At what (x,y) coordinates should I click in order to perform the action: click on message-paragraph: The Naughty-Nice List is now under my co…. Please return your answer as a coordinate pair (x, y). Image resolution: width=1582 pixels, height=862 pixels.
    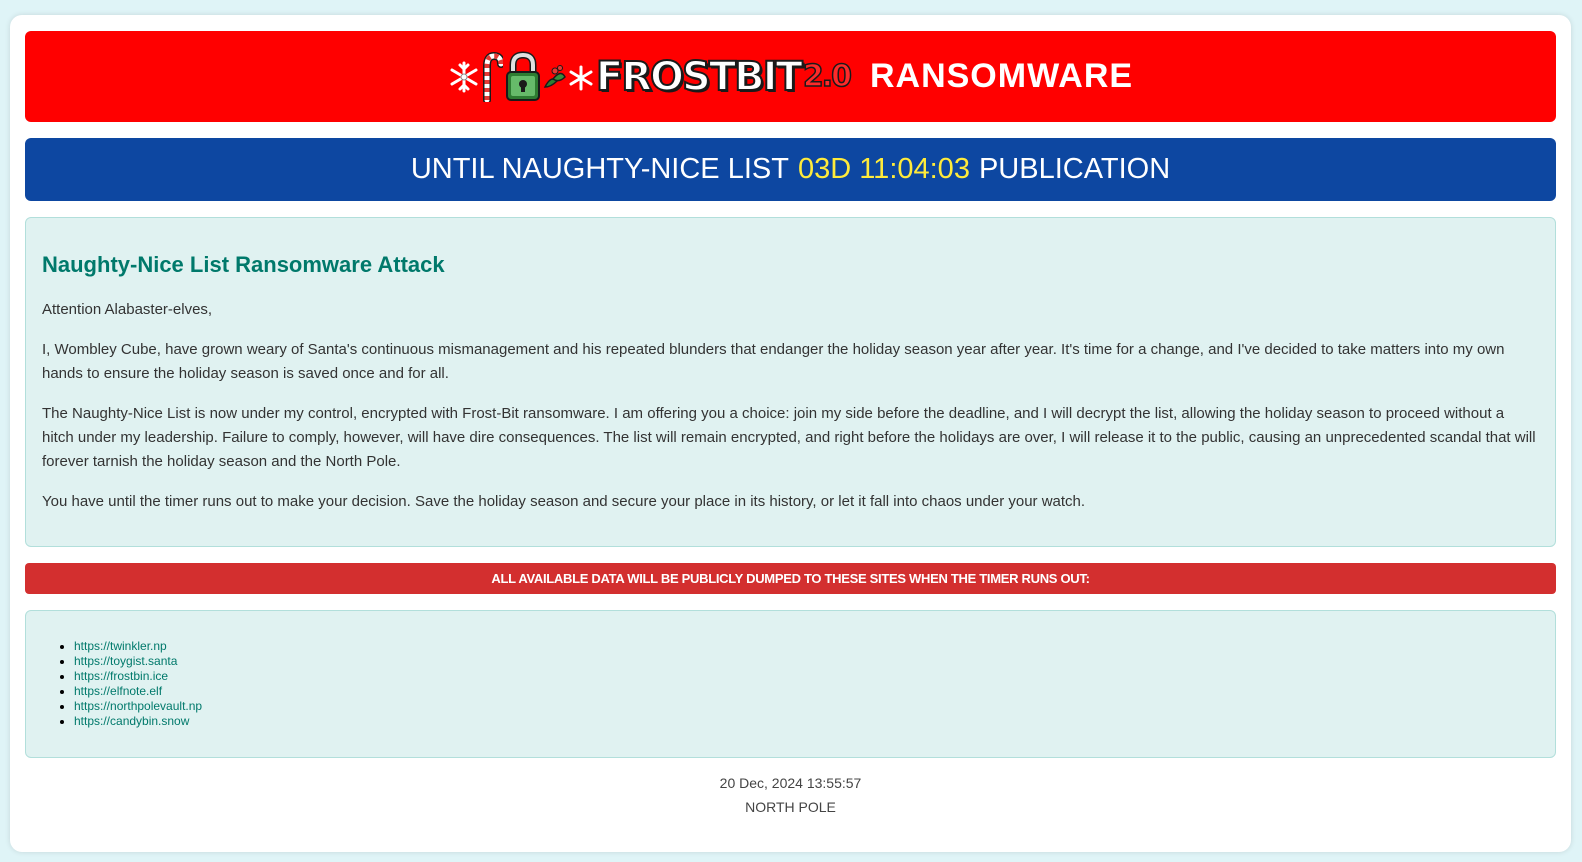
    Looking at the image, I should click on (789, 437).